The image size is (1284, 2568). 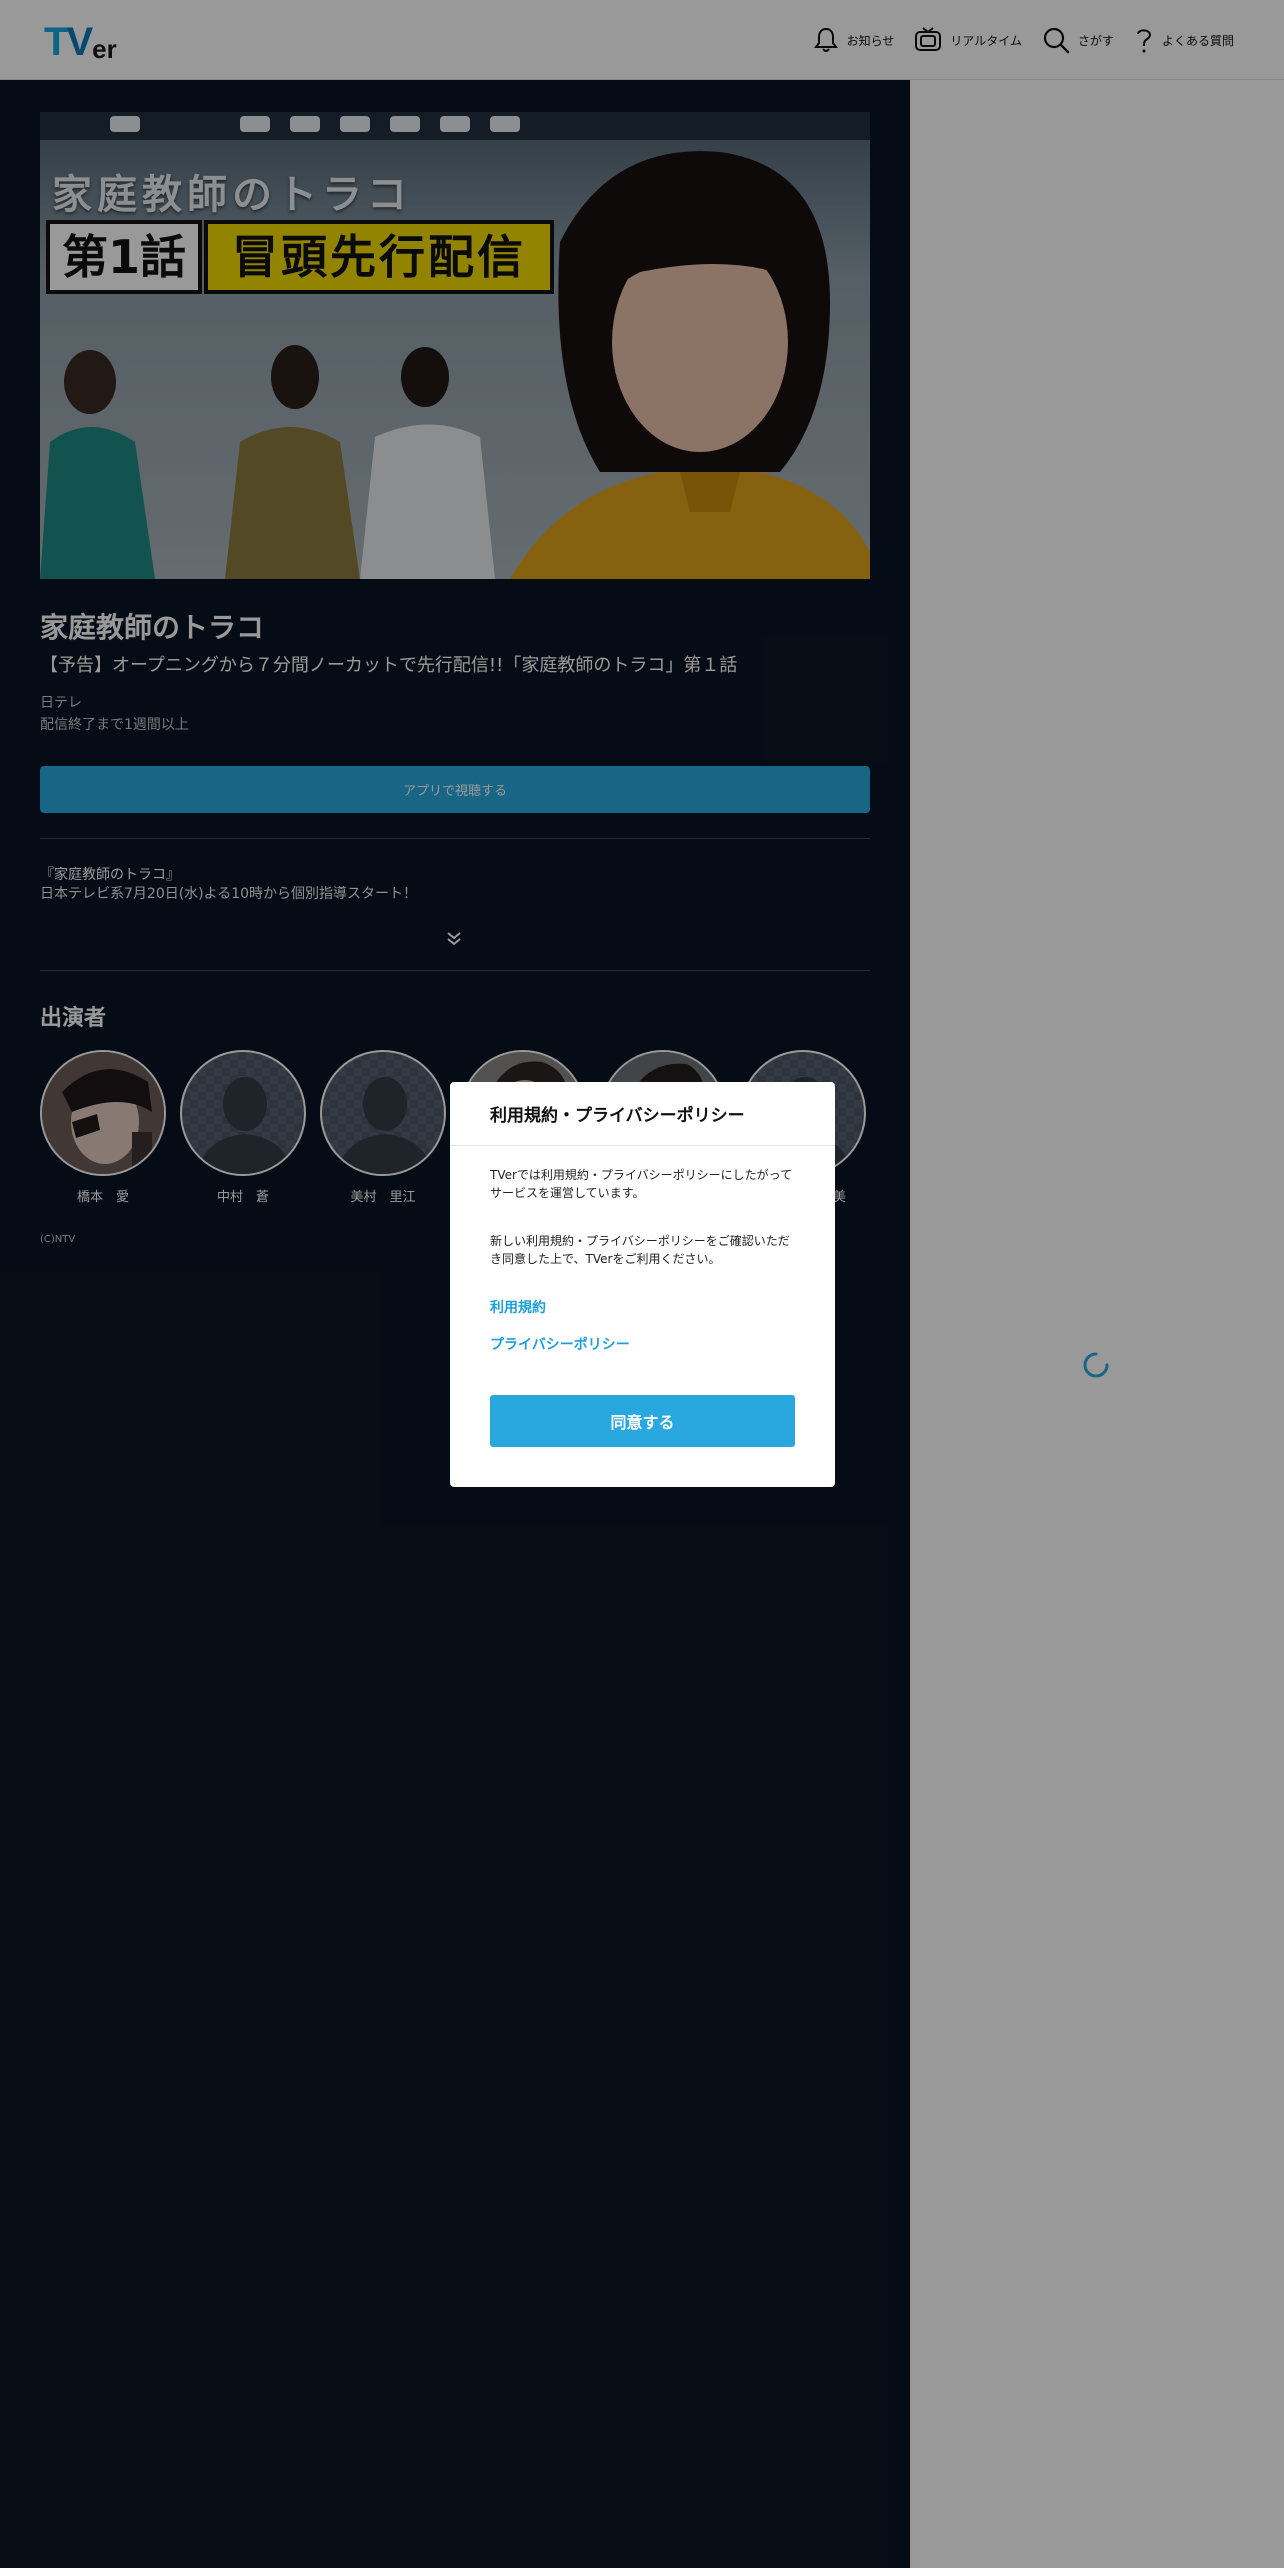 What do you see at coordinates (560, 1344) in the screenshot?
I see `privacy-policy-link: プライバシーポリシー` at bounding box center [560, 1344].